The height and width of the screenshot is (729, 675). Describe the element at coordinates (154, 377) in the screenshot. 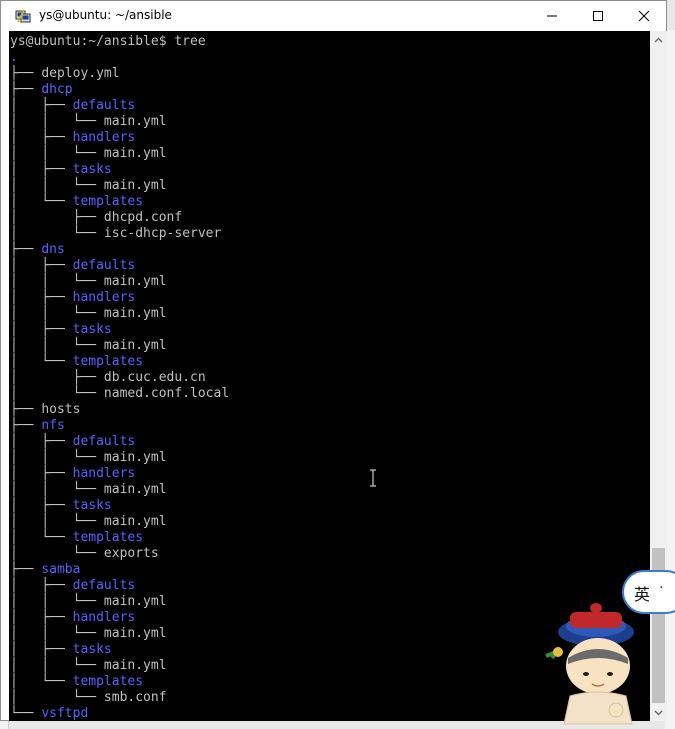

I see `file-name: db.cuc.edu.cn` at that location.